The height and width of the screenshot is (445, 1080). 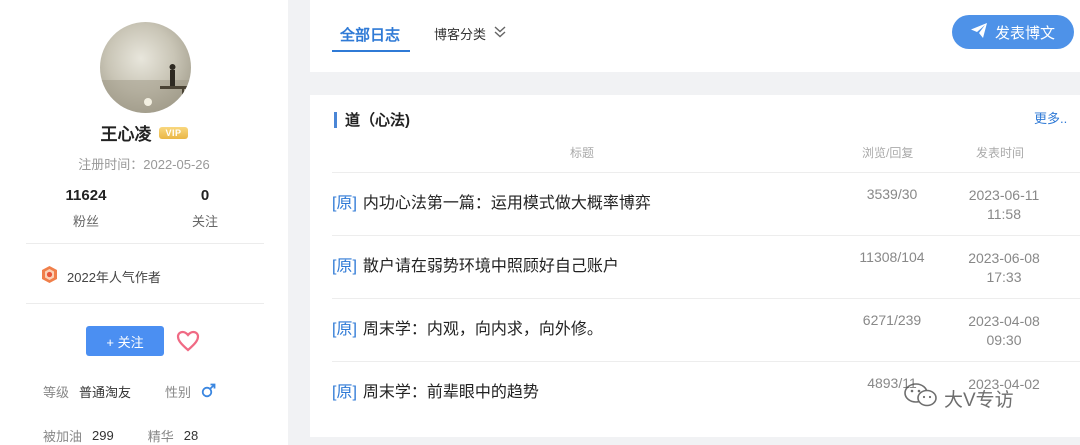 I want to click on article-date-time: 17:33, so click(x=1004, y=277).